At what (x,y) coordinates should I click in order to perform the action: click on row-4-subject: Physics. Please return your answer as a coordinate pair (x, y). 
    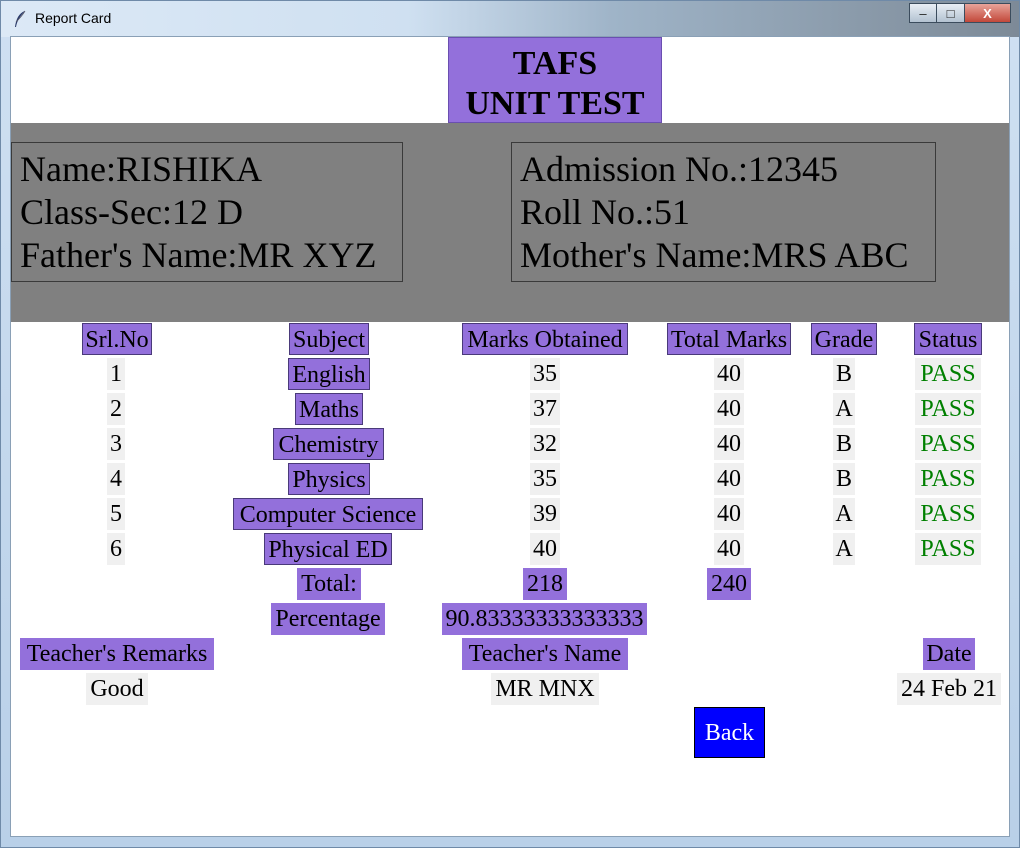
    Looking at the image, I should click on (329, 479).